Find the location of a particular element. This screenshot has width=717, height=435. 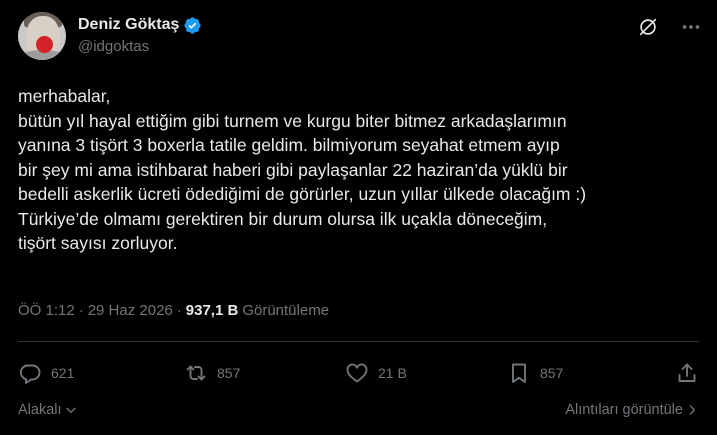

chevron-right-icon is located at coordinates (692, 410).